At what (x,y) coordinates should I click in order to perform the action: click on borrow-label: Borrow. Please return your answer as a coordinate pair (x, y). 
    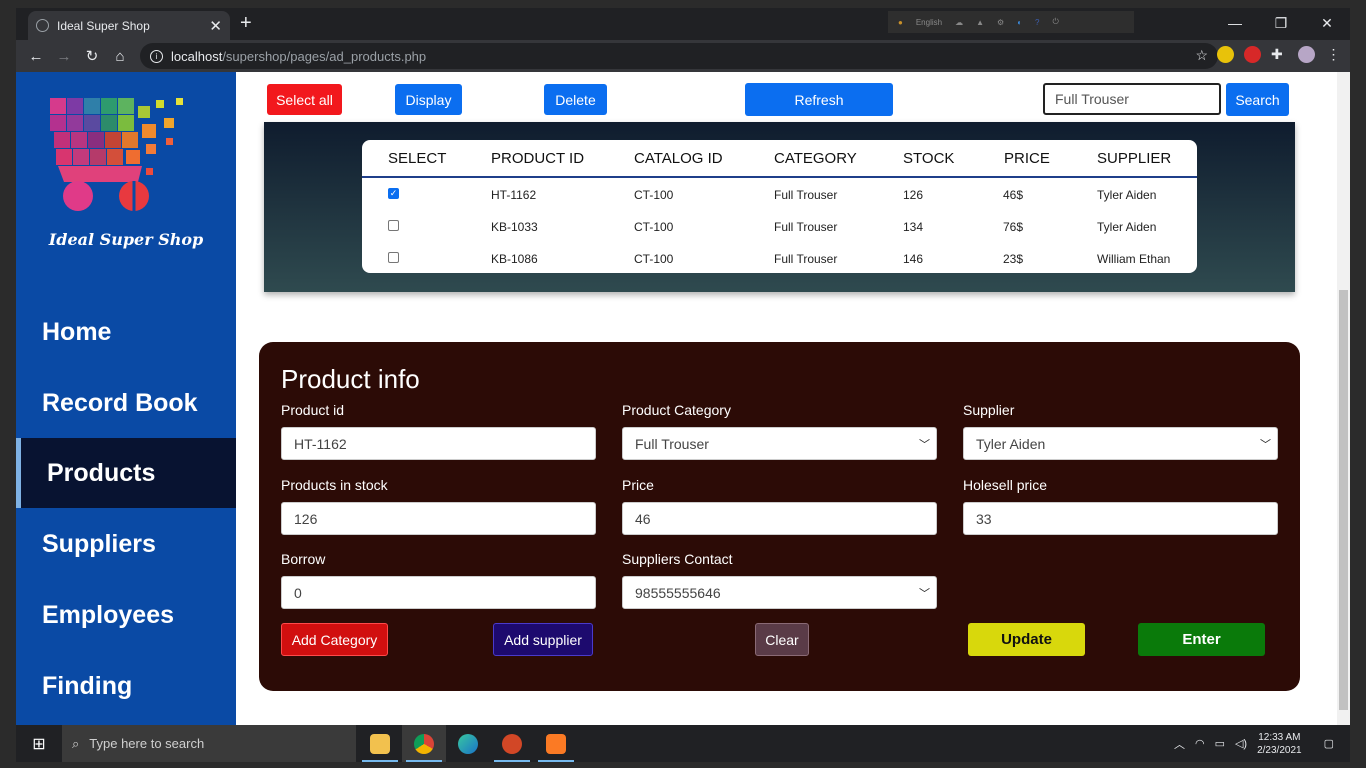
    Looking at the image, I should click on (303, 559).